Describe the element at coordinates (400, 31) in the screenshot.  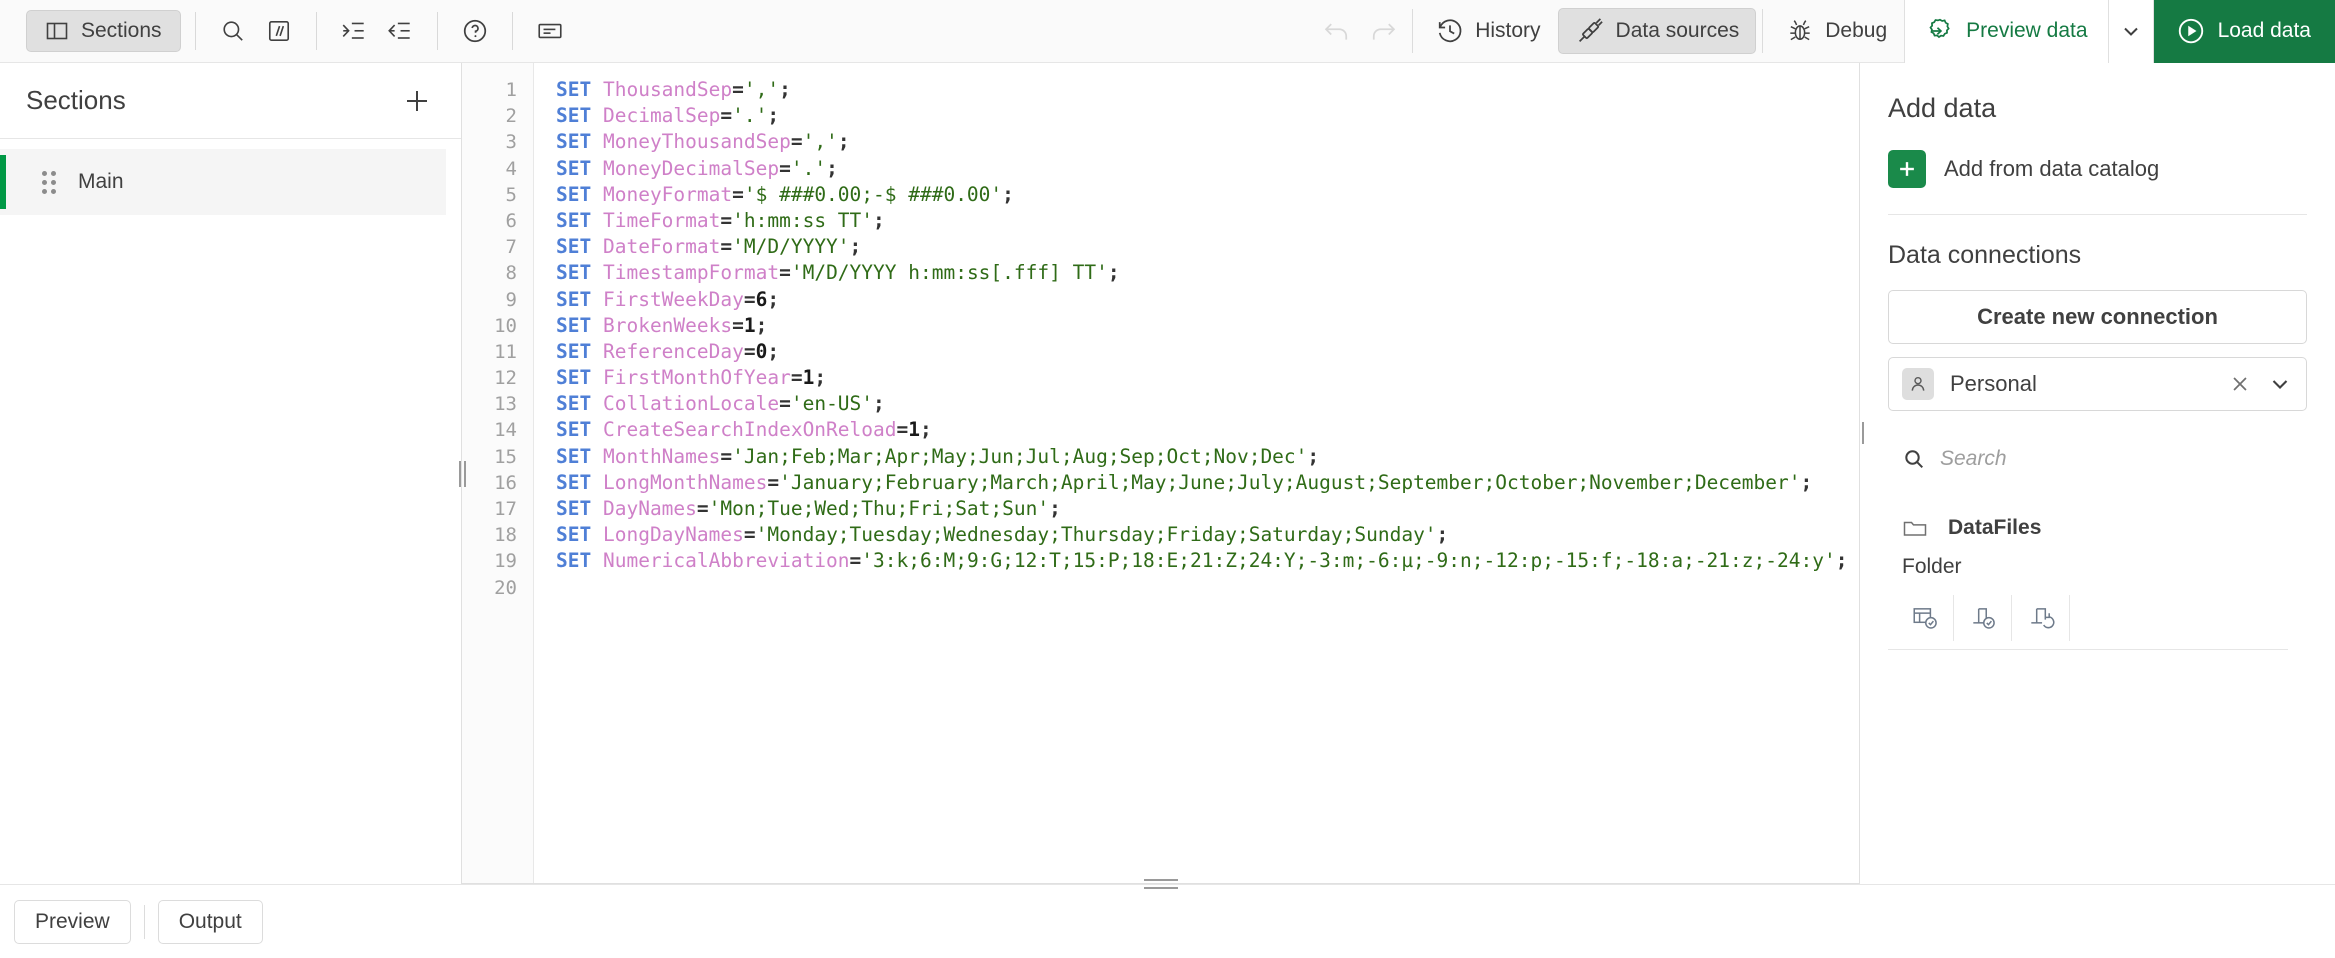
I see `outdent-icon-button` at that location.